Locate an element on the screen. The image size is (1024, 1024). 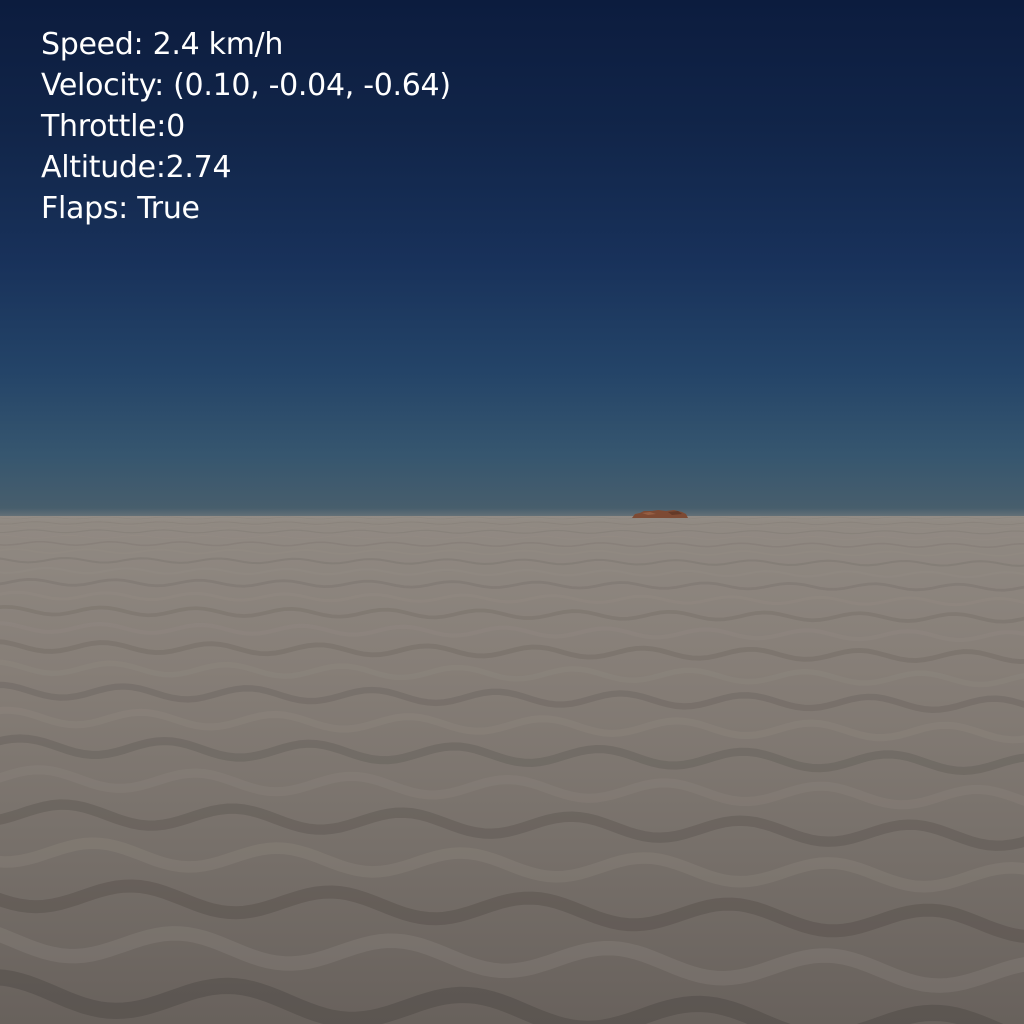
distant-rock-formation is located at coordinates (660, 514).